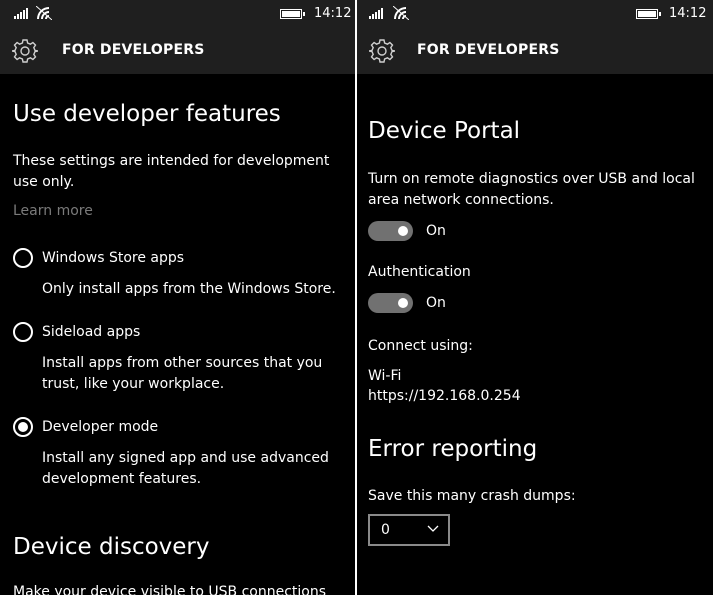 The image size is (713, 595). I want to click on chevron-down-icon, so click(433, 528).